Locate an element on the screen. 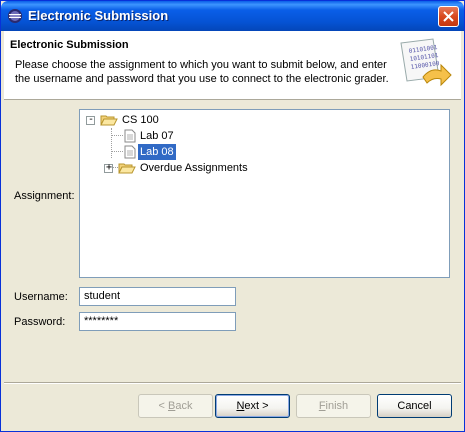 The width and height of the screenshot is (465, 432). tree-item-label: Lab 07 is located at coordinates (157, 136).